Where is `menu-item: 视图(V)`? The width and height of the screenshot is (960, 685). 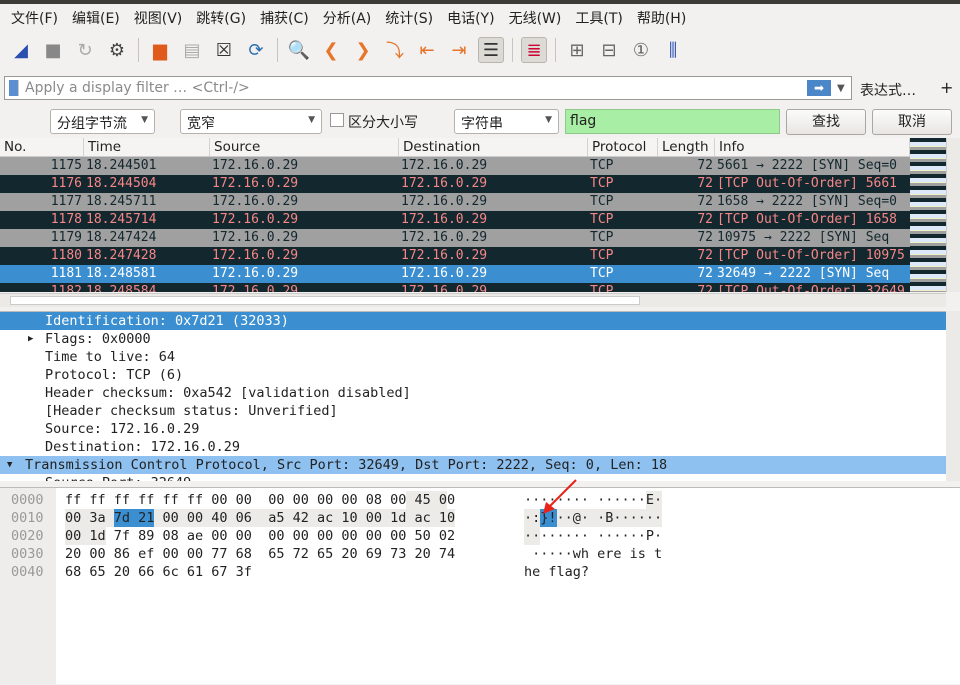
menu-item: 视图(V) is located at coordinates (158, 18).